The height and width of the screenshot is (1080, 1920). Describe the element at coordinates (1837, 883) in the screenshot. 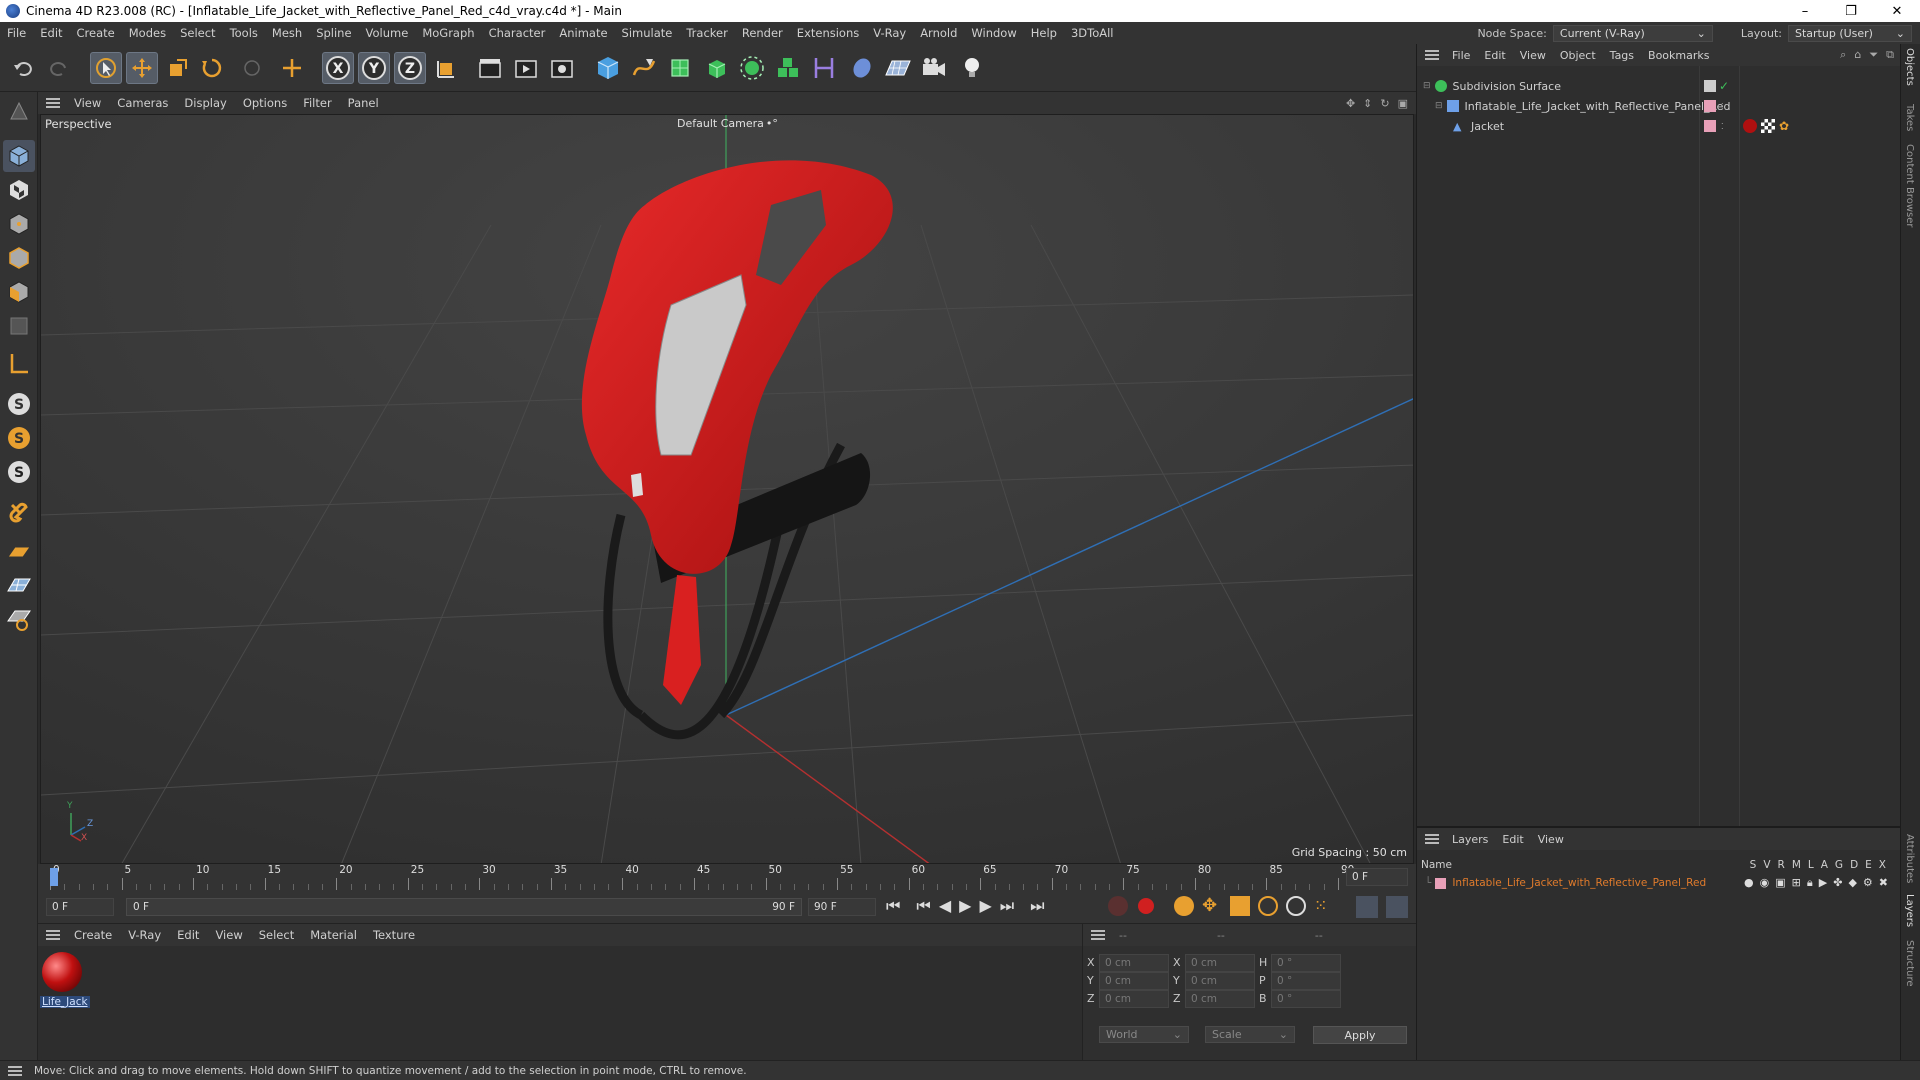

I see `generators-toggle-icon: ✤` at that location.